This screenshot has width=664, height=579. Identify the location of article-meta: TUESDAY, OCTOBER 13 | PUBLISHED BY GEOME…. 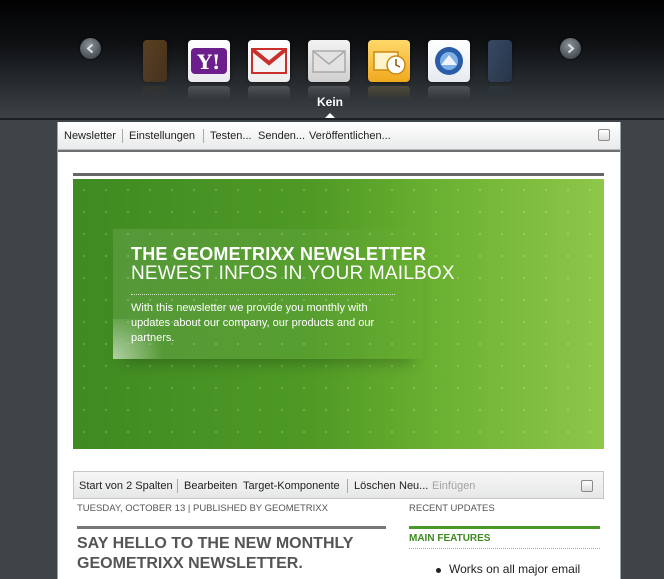
(202, 508).